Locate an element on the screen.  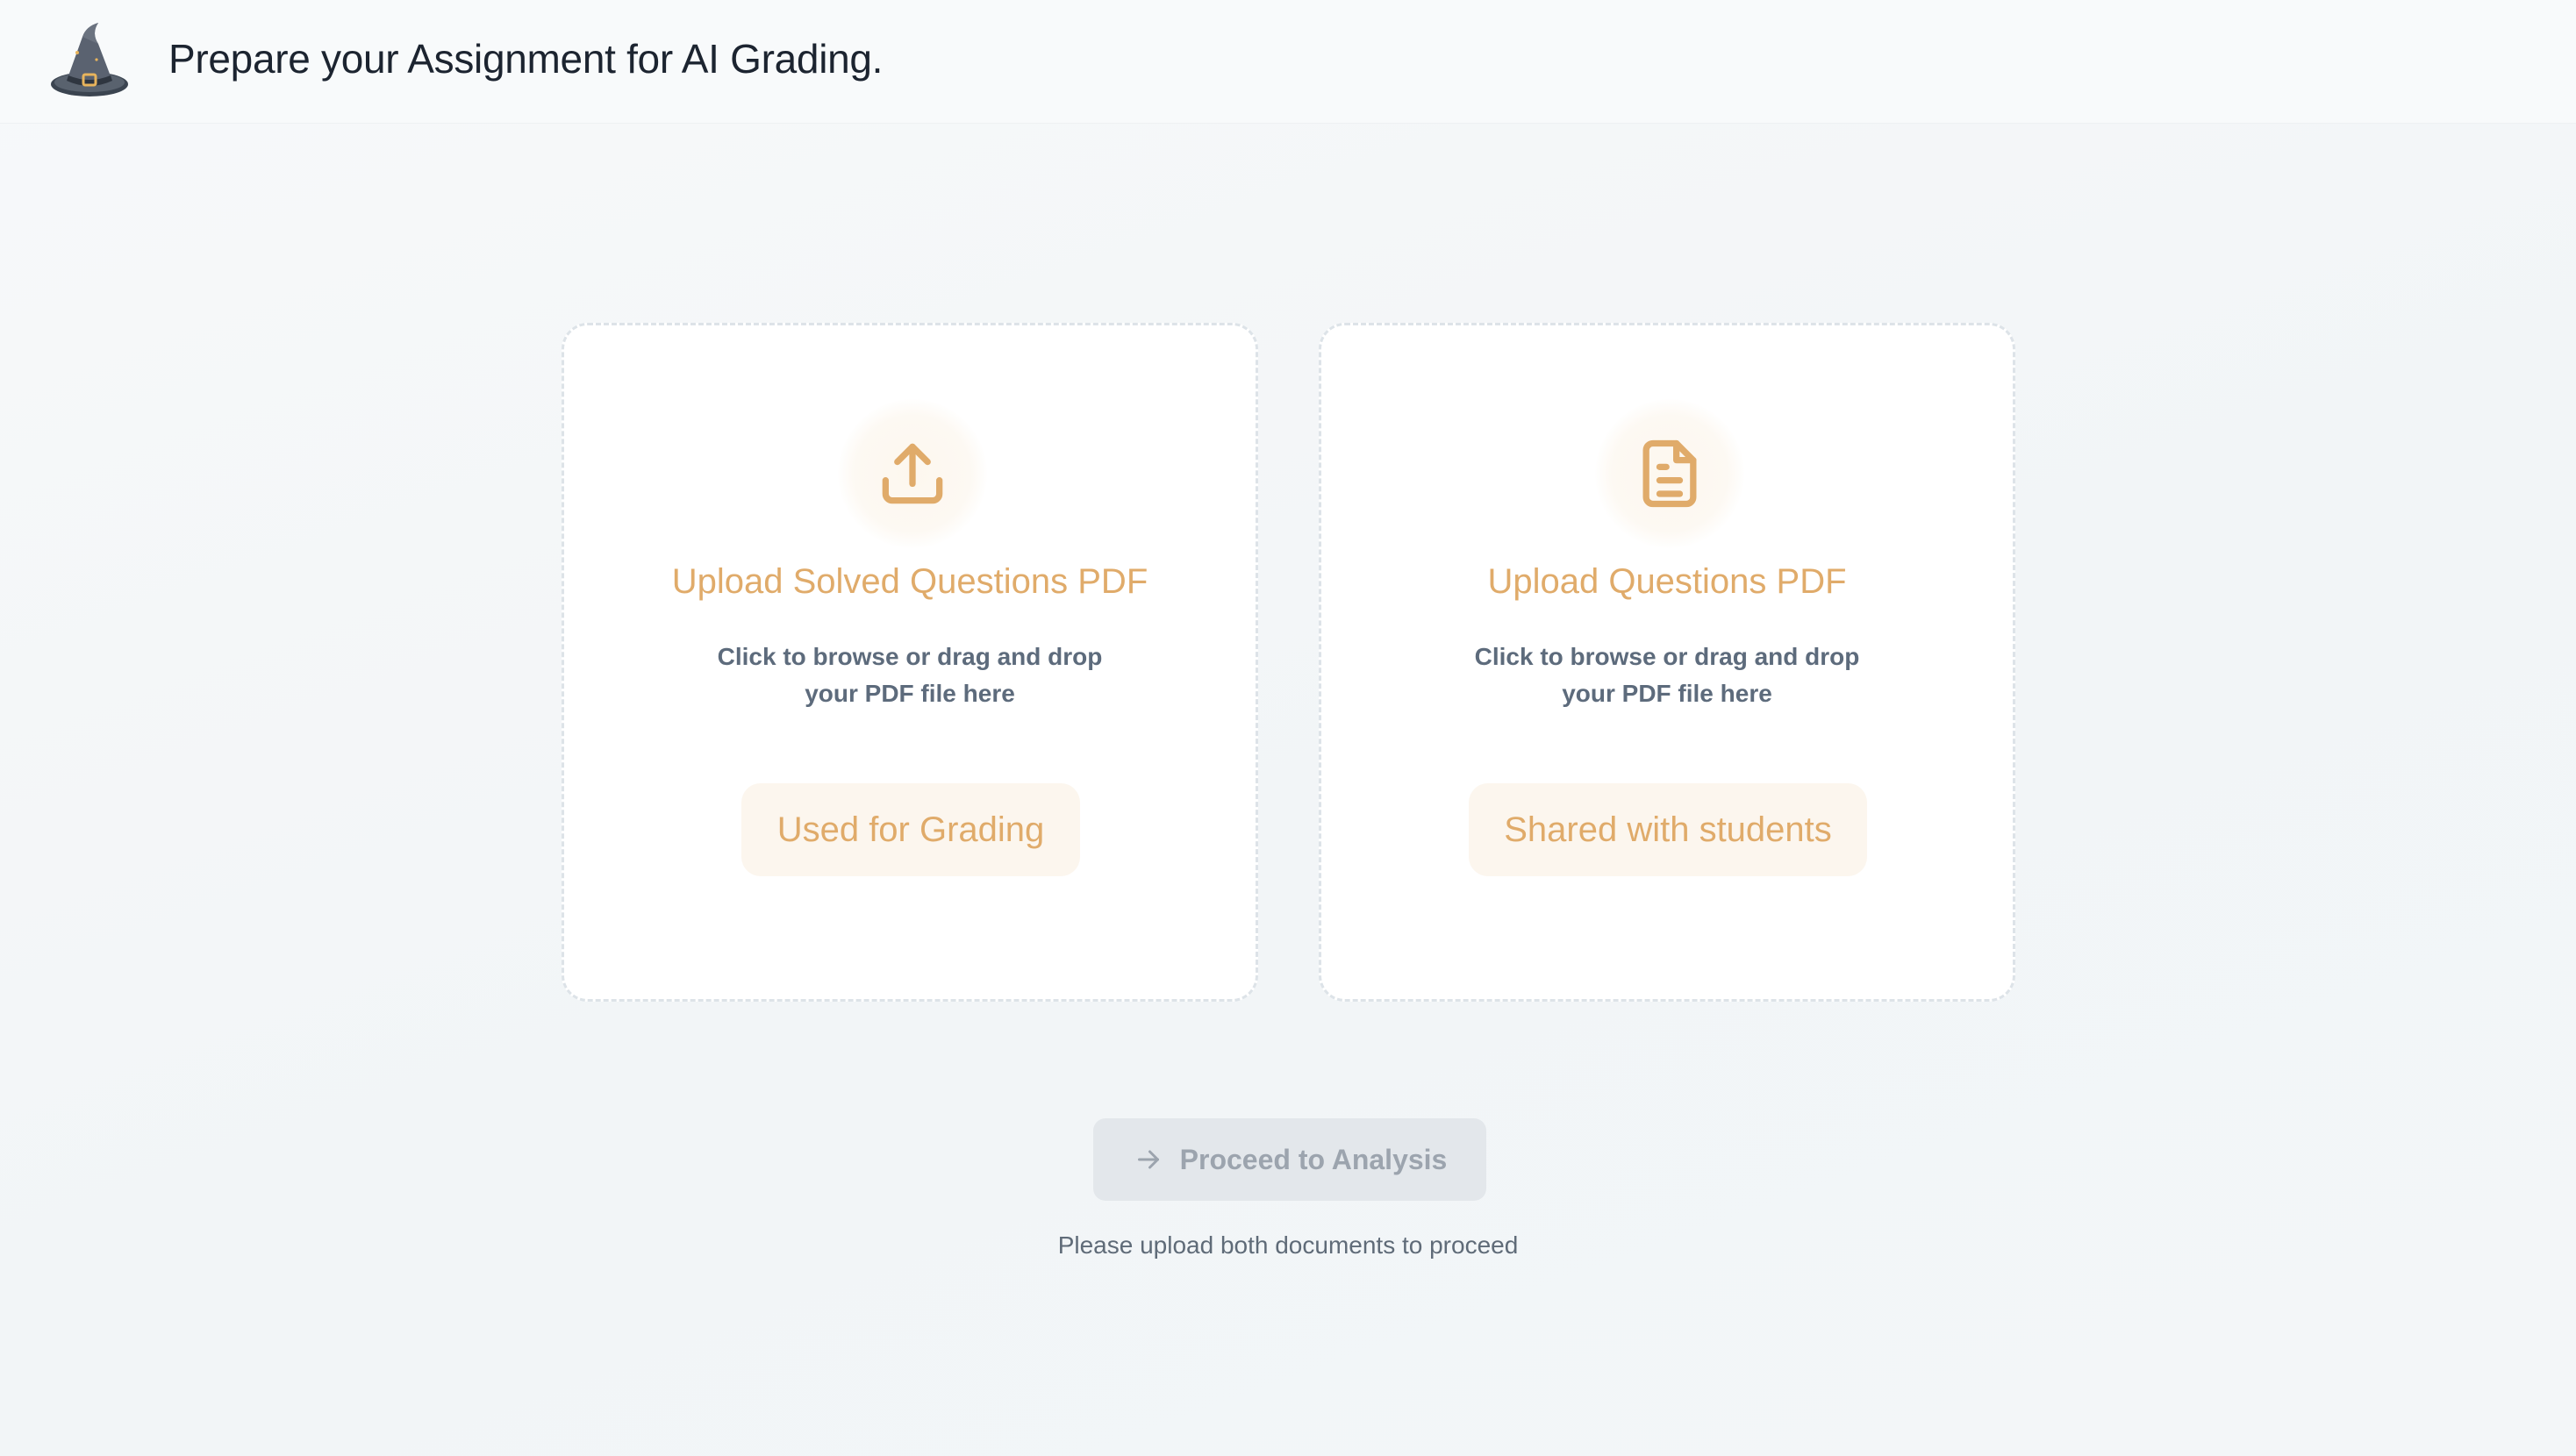
usage-badge: Used for Grading is located at coordinates (910, 829).